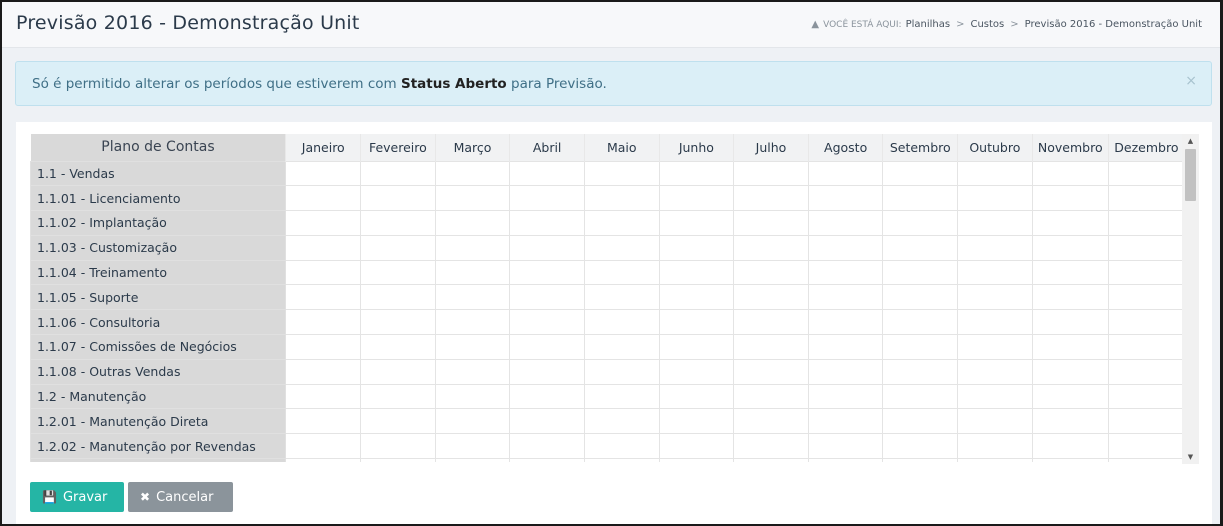 The width and height of the screenshot is (1223, 526). Describe the element at coordinates (928, 24) in the screenshot. I see `breadcrumb-item-planilhas: Planilhas` at that location.